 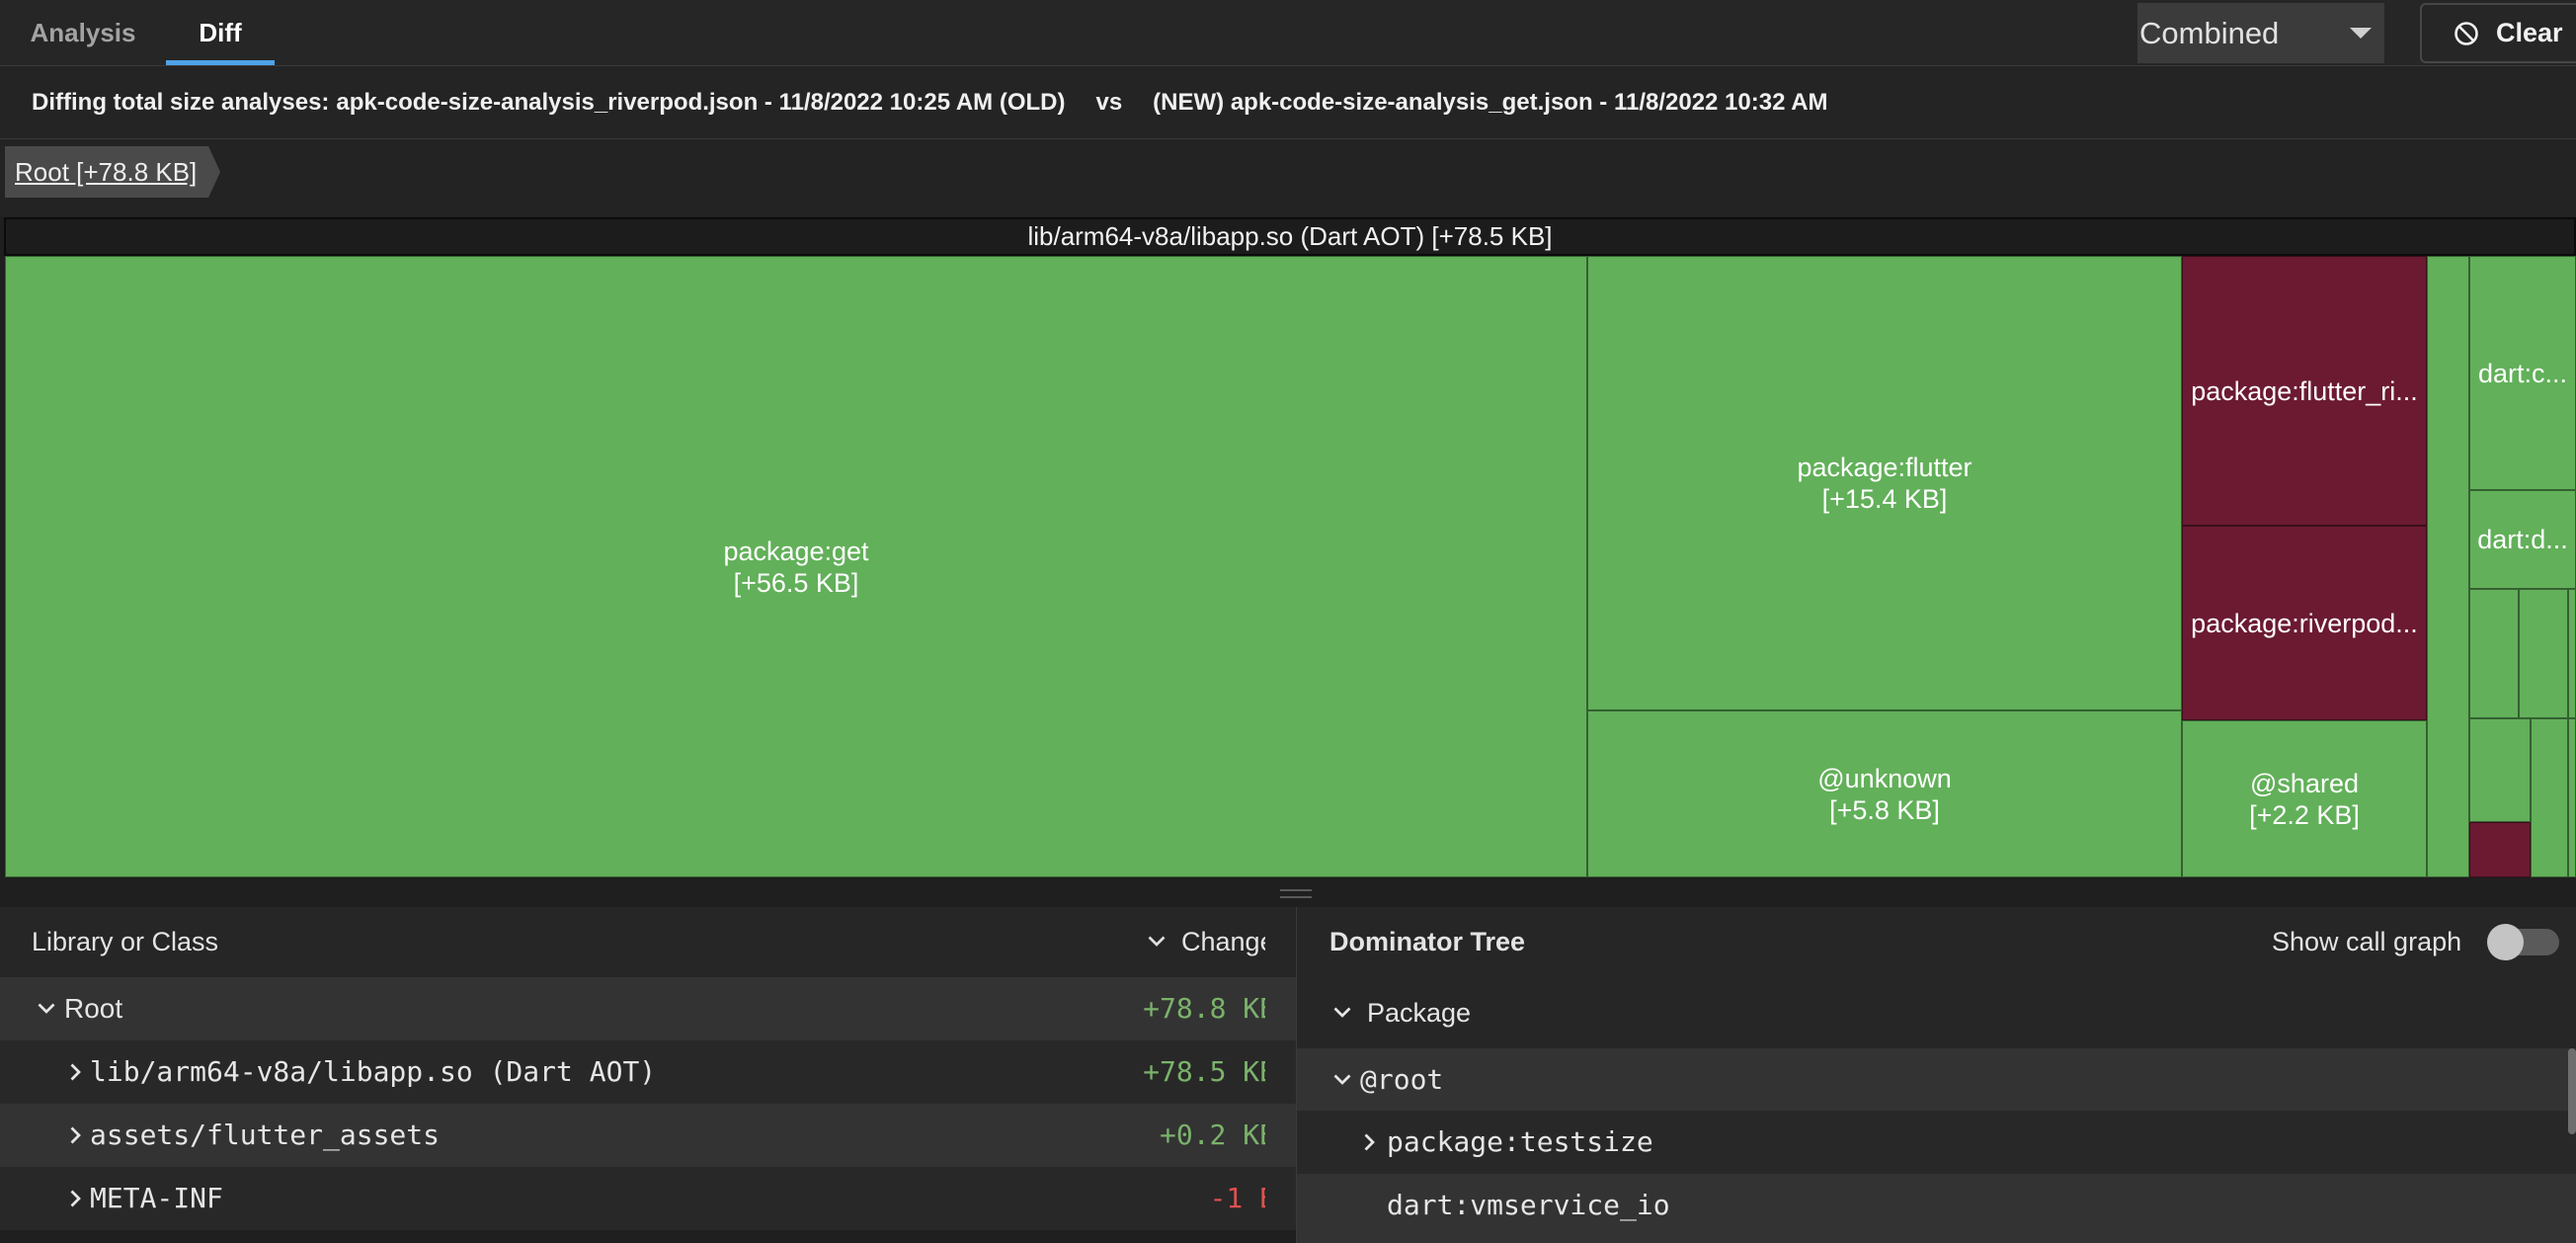 I want to click on breadcrumb, so click(x=1288, y=177).